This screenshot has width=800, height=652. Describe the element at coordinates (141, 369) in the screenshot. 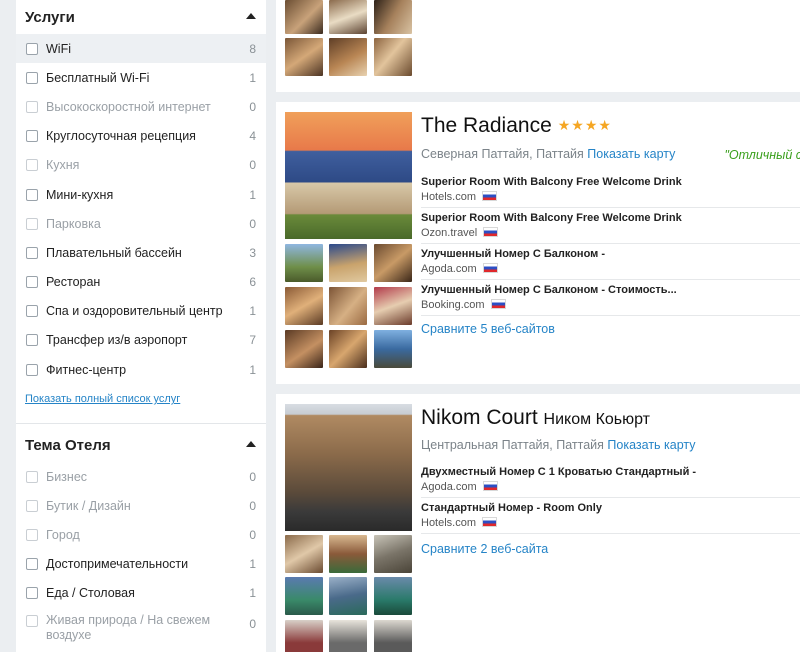

I see `filter-option: Фитнес-центр 1` at that location.